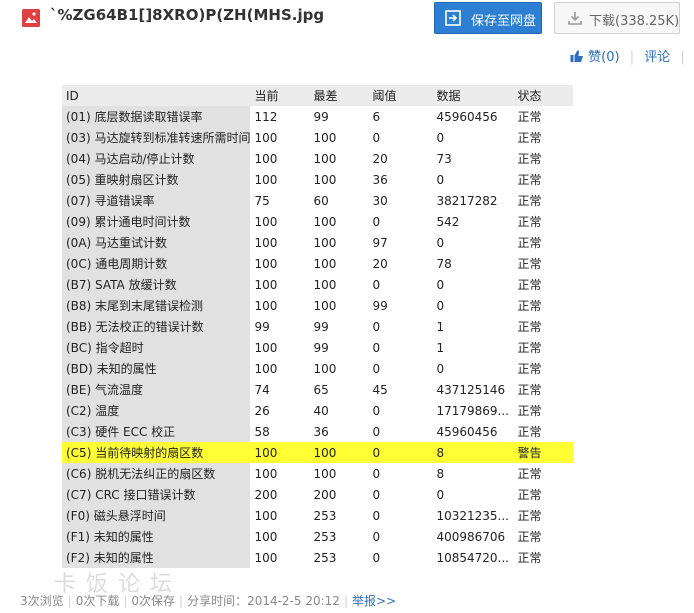  Describe the element at coordinates (400, 95) in the screenshot. I see `column-header-threshold: 阈值` at that location.